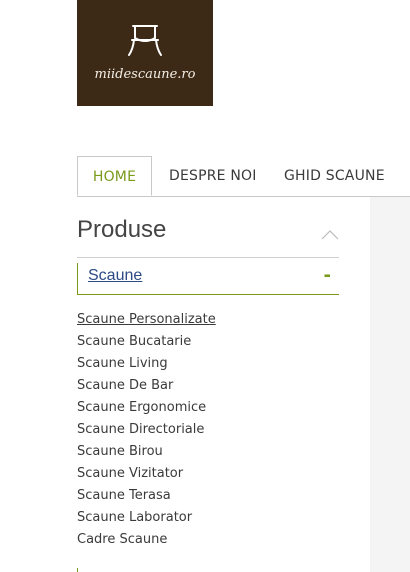  What do you see at coordinates (146, 452) in the screenshot?
I see `list-item: Scaune Birou` at bounding box center [146, 452].